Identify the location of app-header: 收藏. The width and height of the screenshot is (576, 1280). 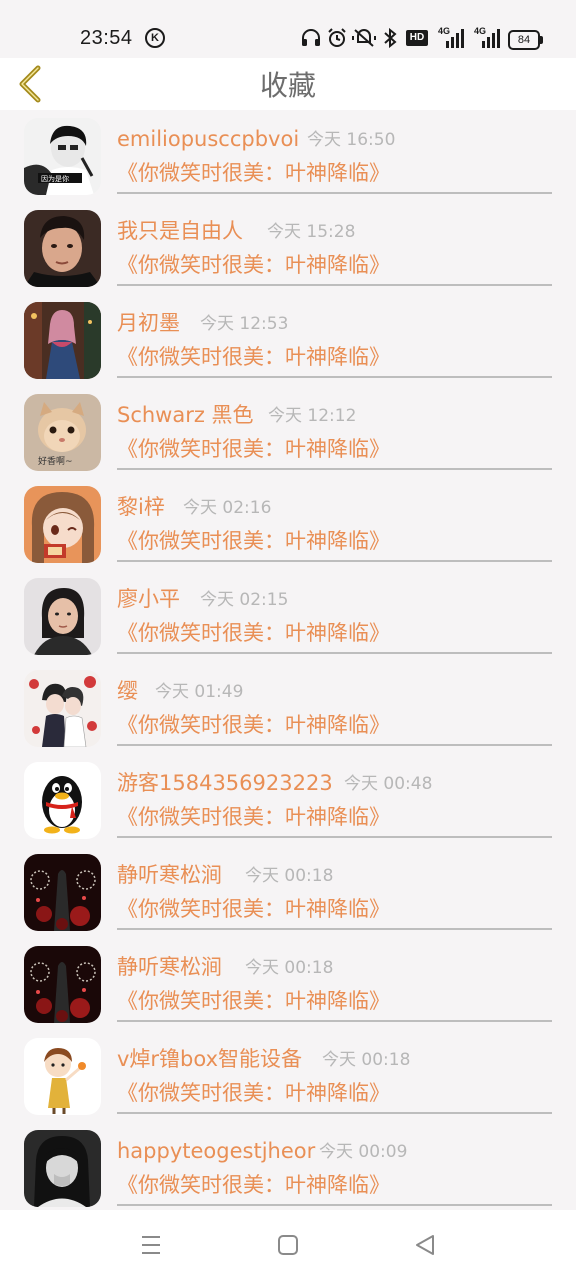
(288, 84).